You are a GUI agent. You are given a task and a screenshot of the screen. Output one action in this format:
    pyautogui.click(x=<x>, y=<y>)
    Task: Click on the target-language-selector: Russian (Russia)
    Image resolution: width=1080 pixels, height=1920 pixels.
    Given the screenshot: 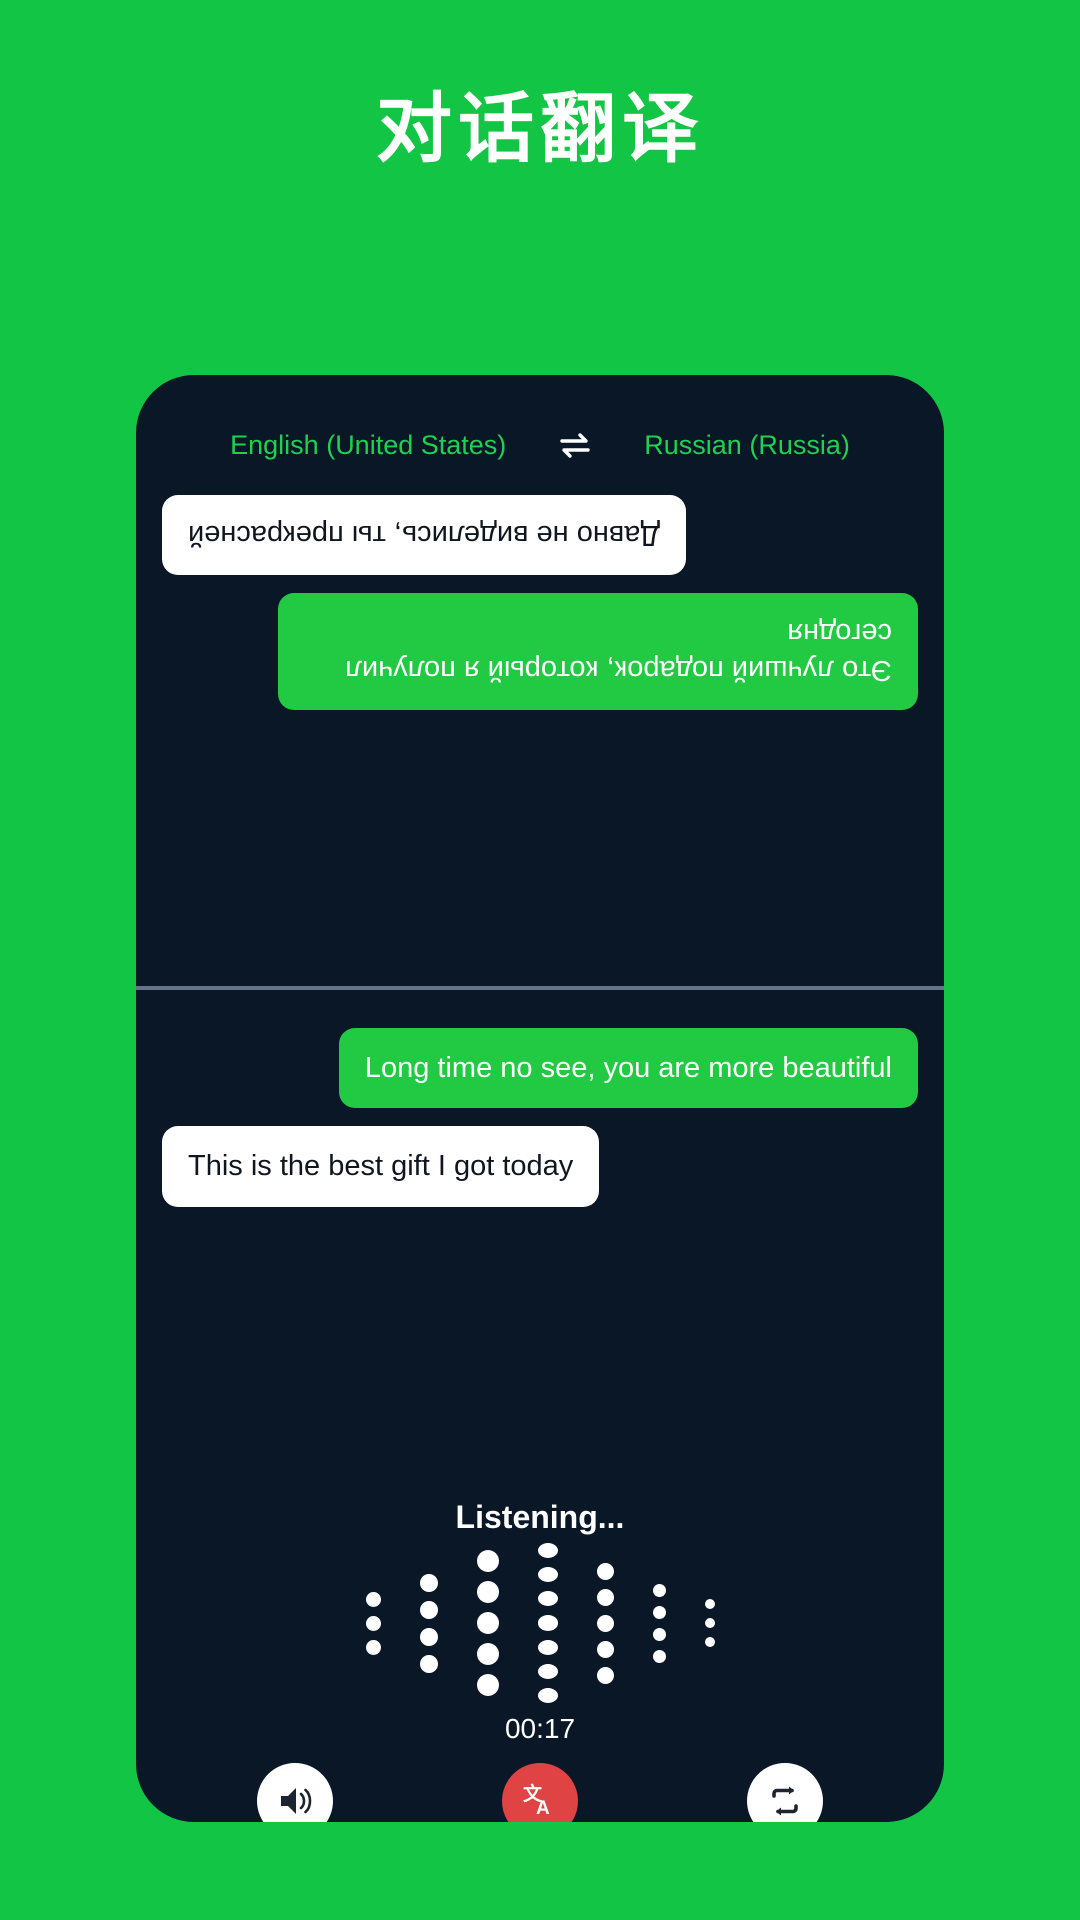 What is the action you would take?
    pyautogui.click(x=747, y=445)
    